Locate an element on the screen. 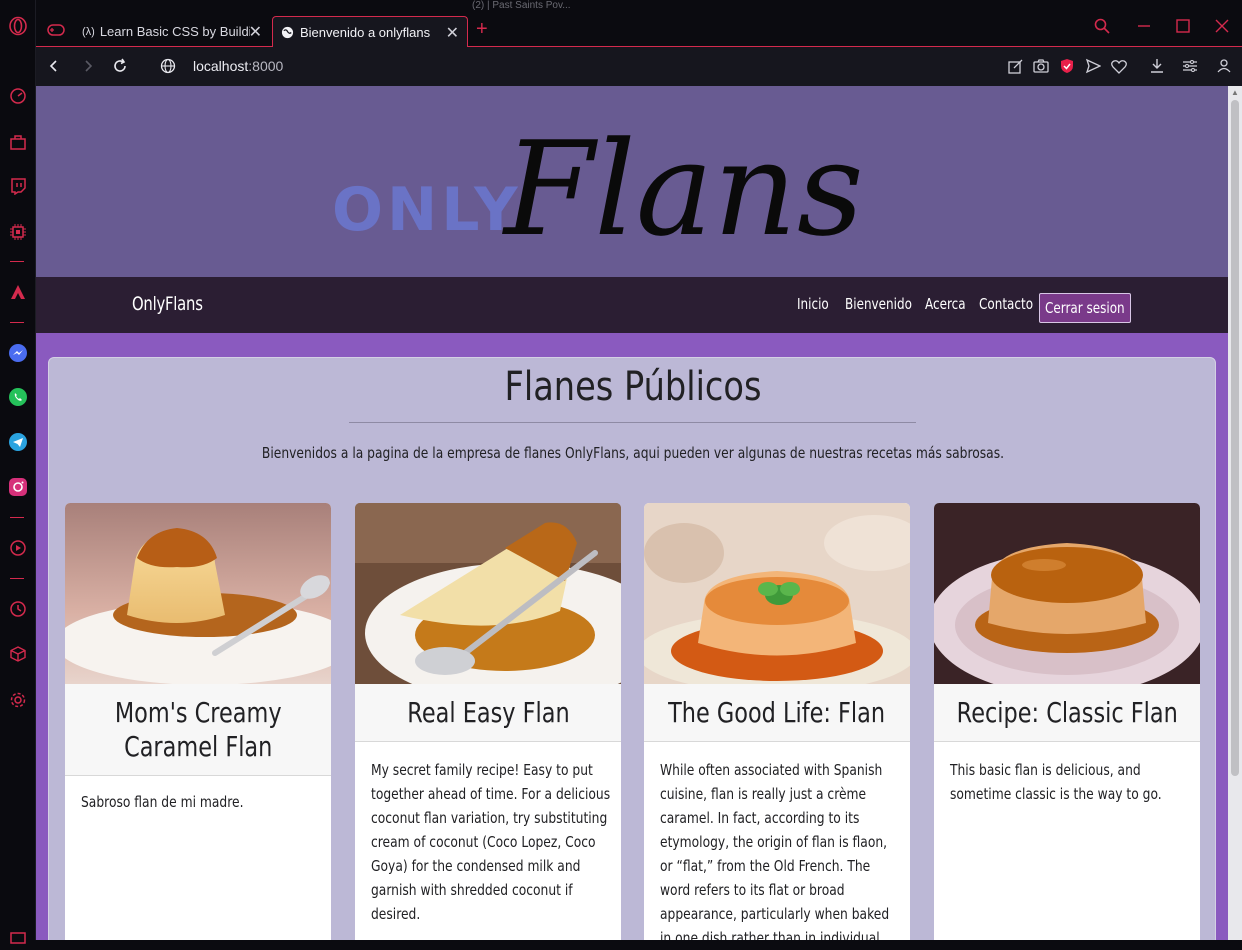 Image resolution: width=1242 pixels, height=950 pixels. card-title: Recipe: Classic Flan is located at coordinates (1067, 712).